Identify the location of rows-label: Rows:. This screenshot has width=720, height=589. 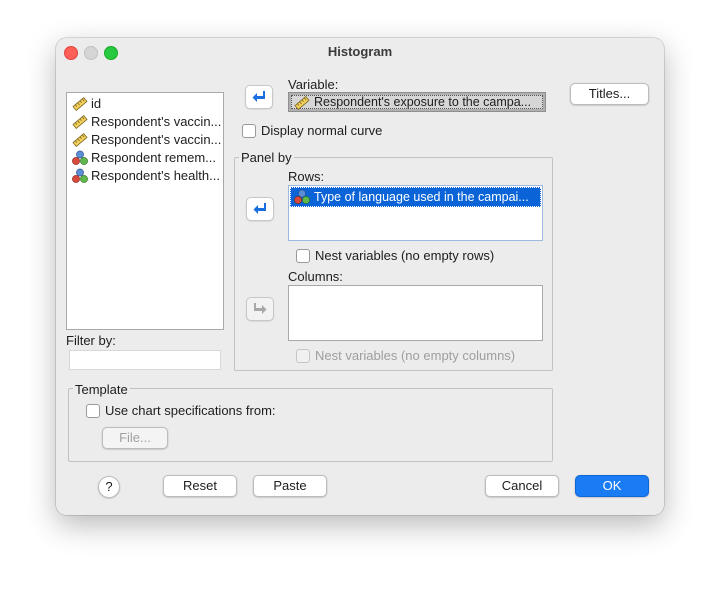
(306, 176).